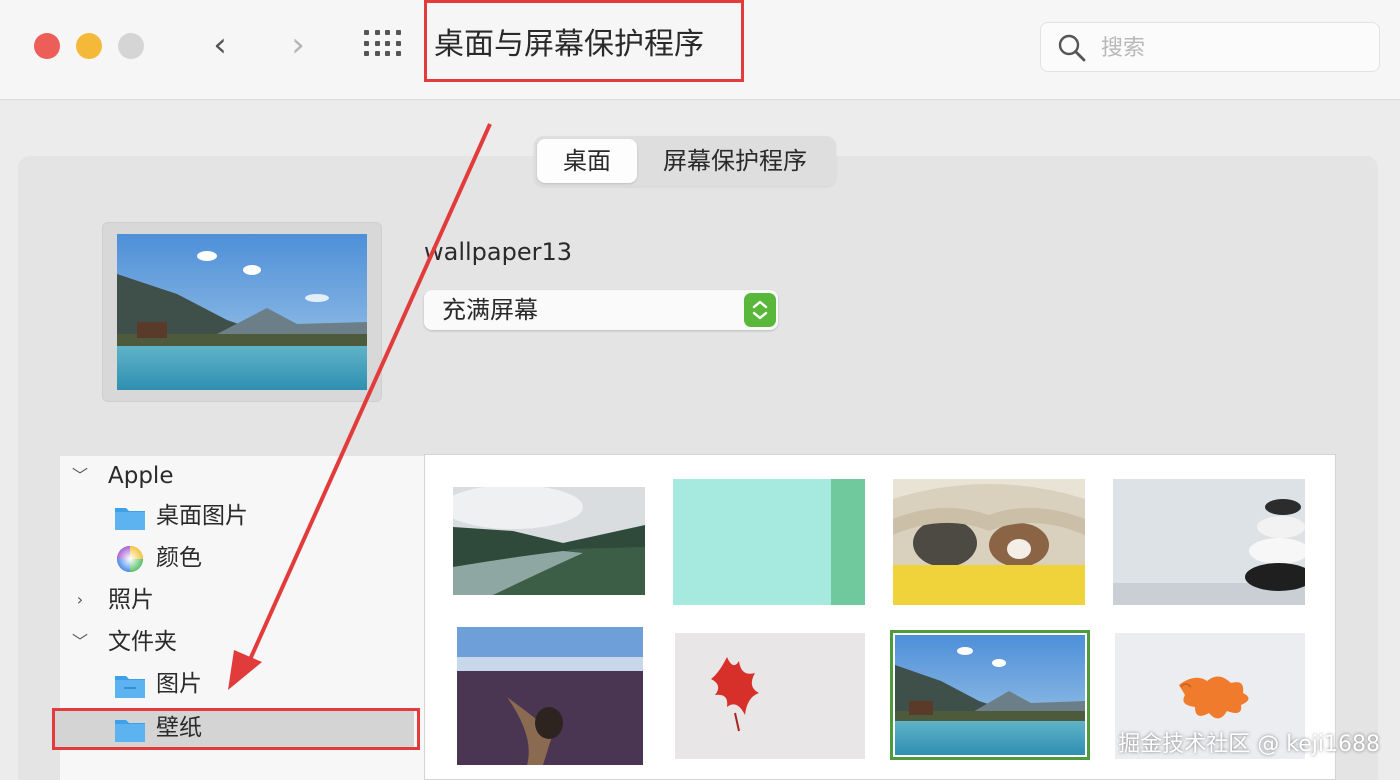 This screenshot has width=1400, height=780. I want to click on watermark: 掘金技术社区 @ keji1688, so click(1249, 744).